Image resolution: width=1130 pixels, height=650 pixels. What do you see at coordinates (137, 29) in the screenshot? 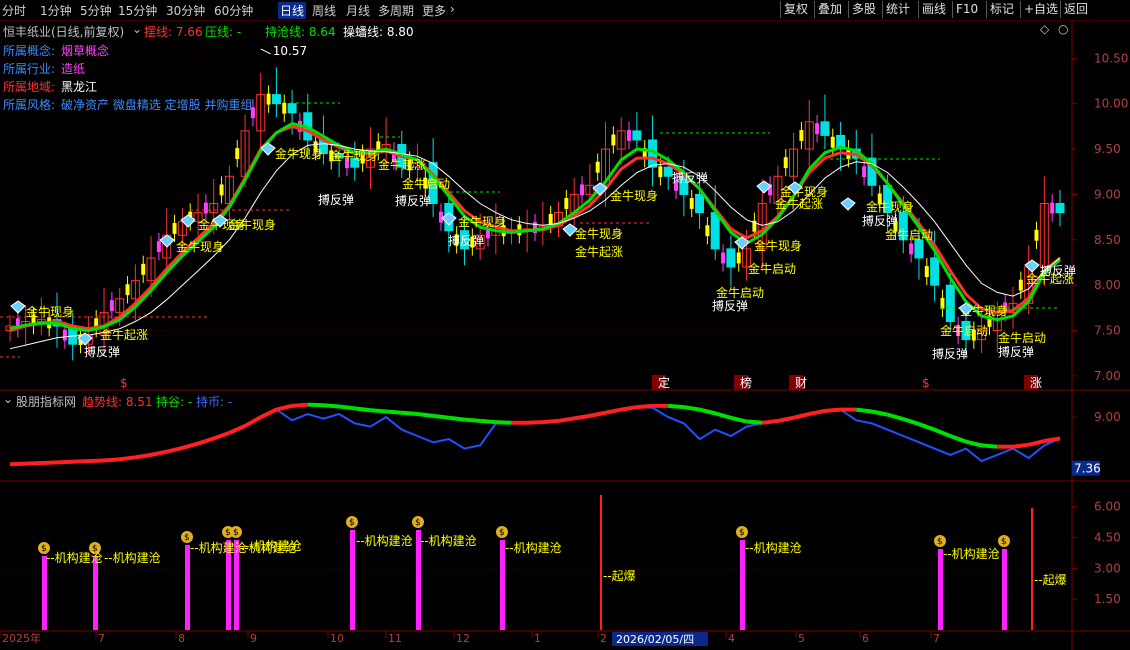
I see `chevron-down-icon: ⌄` at bounding box center [137, 29].